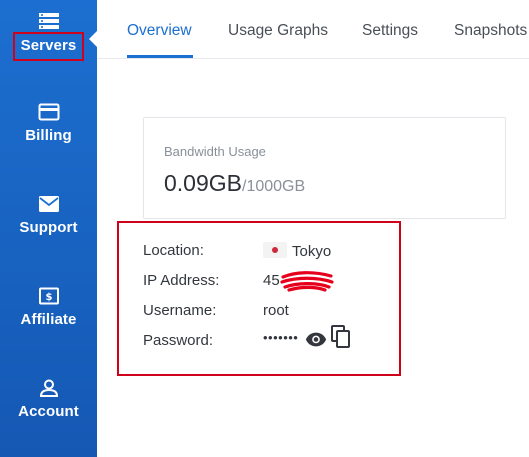 The height and width of the screenshot is (457, 529). I want to click on location-value: Tokyo, so click(297, 251).